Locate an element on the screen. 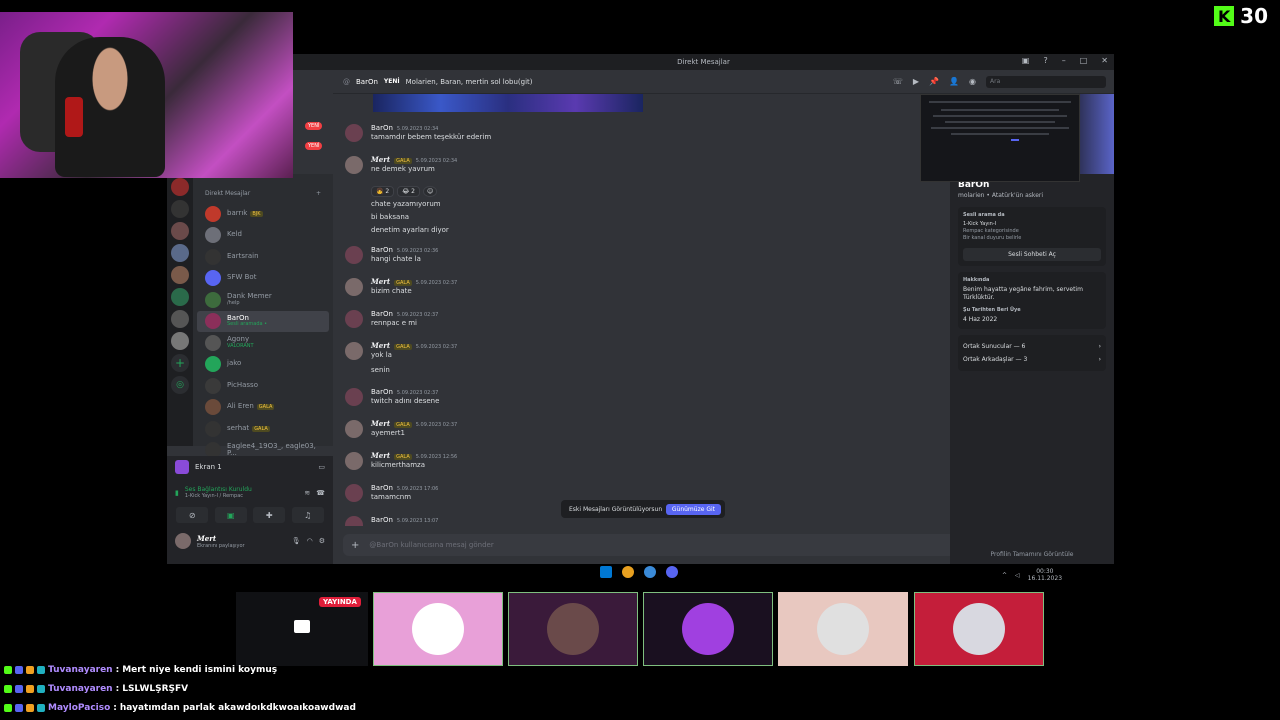  close-icon: ✕ is located at coordinates (1104, 60).